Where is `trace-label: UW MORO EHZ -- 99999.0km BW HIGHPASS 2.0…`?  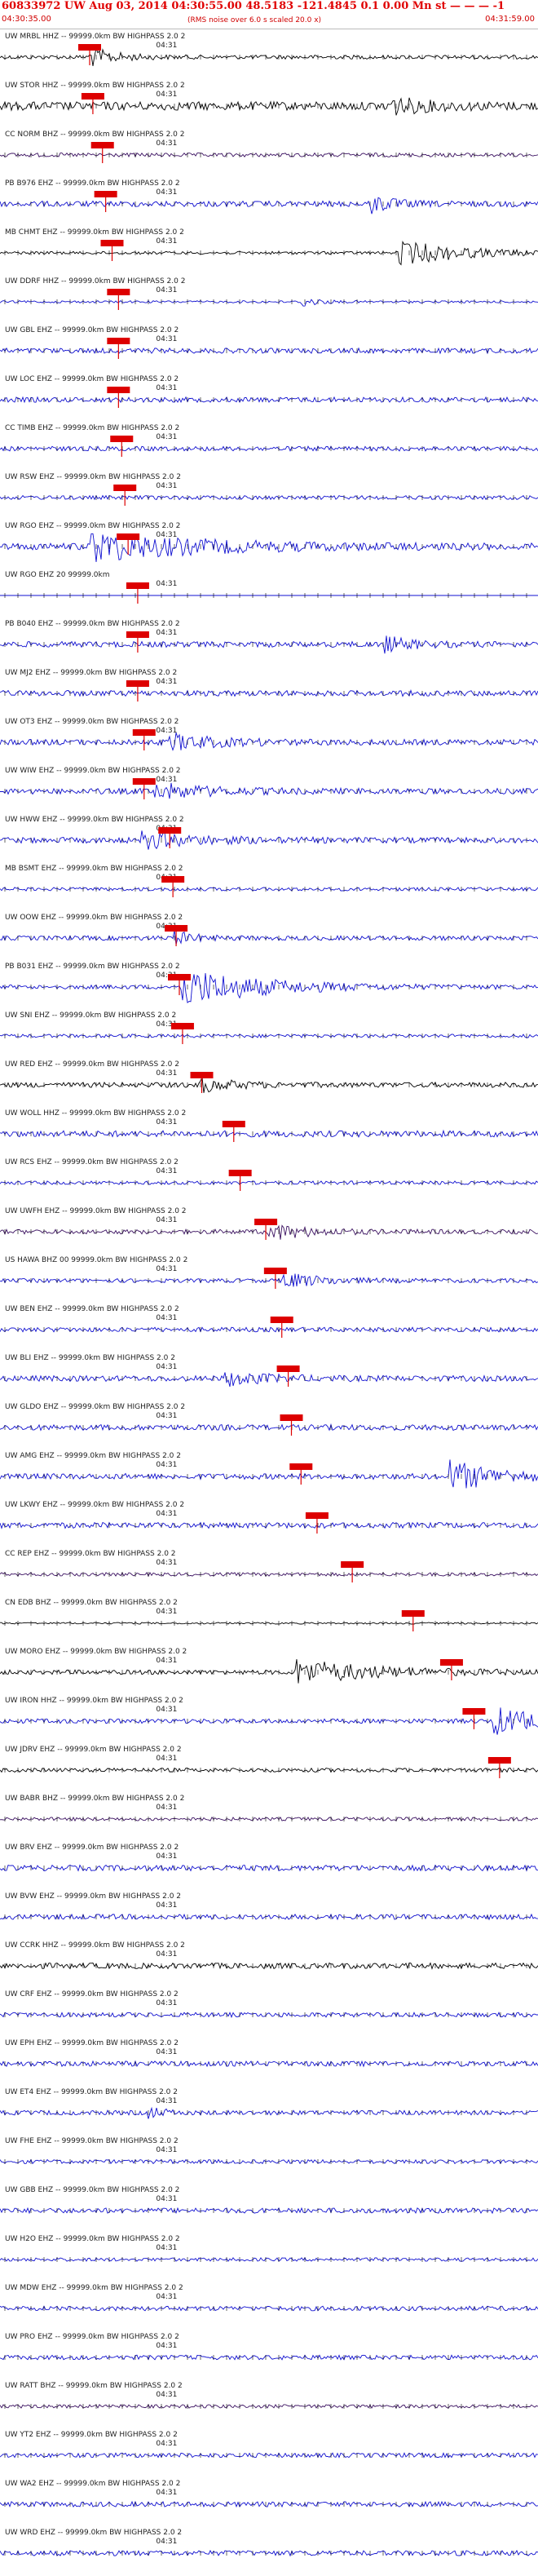 trace-label: UW MORO EHZ -- 99999.0km BW HIGHPASS 2.0… is located at coordinates (96, 1652).